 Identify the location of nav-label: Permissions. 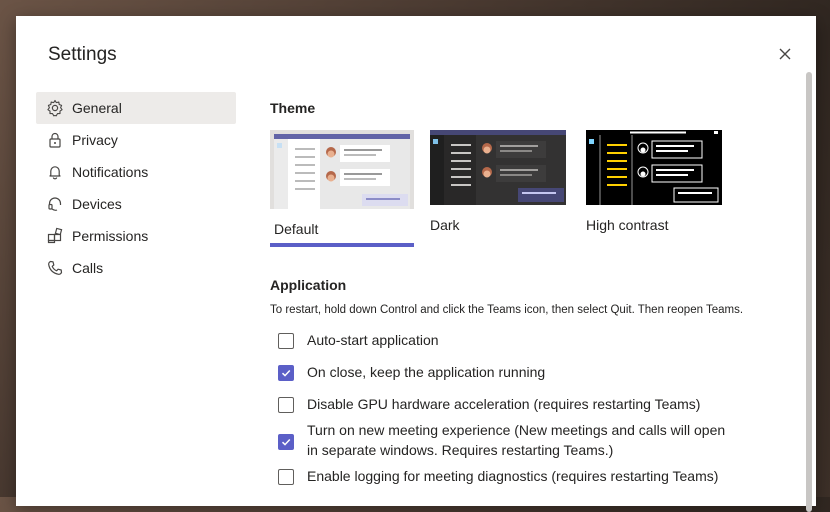
(110, 236).